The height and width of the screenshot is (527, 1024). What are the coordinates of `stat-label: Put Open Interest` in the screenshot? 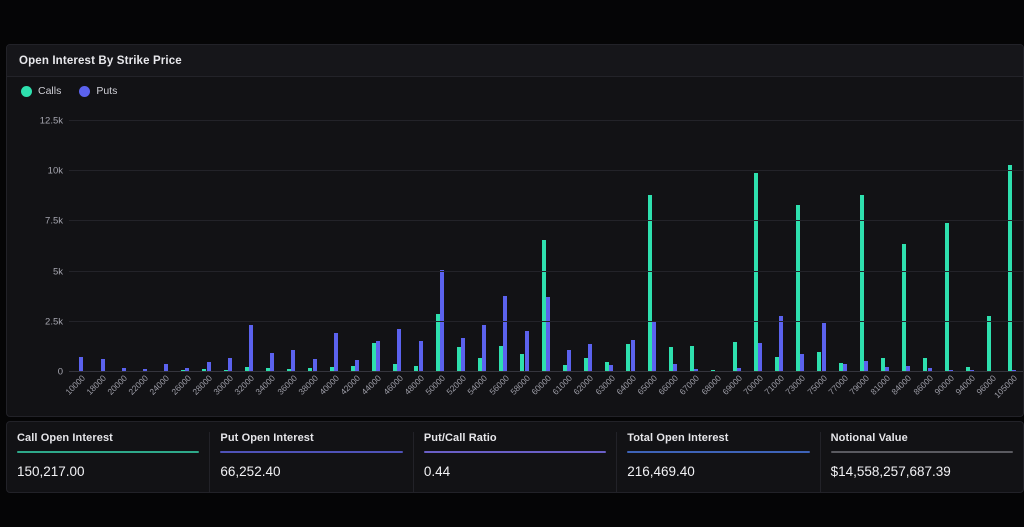 It's located at (267, 438).